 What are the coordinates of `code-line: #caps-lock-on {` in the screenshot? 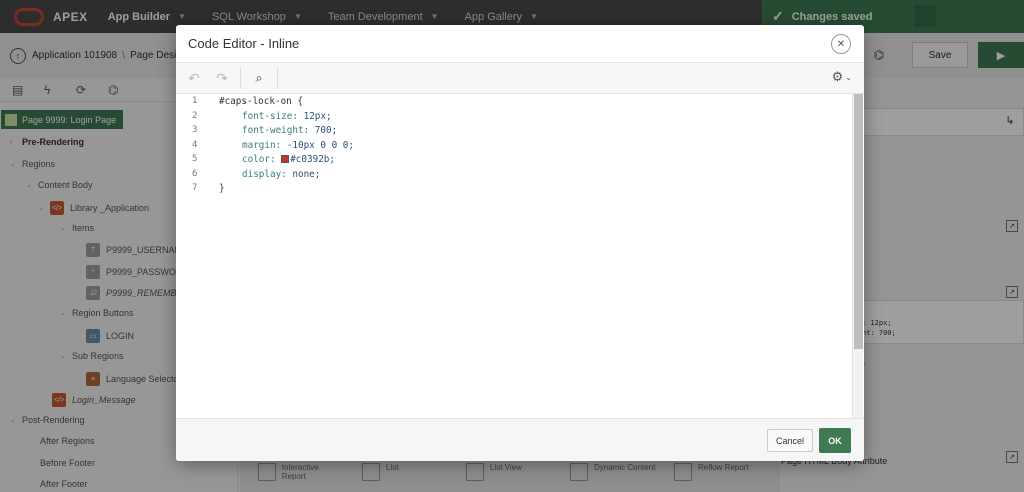 It's located at (261, 101).